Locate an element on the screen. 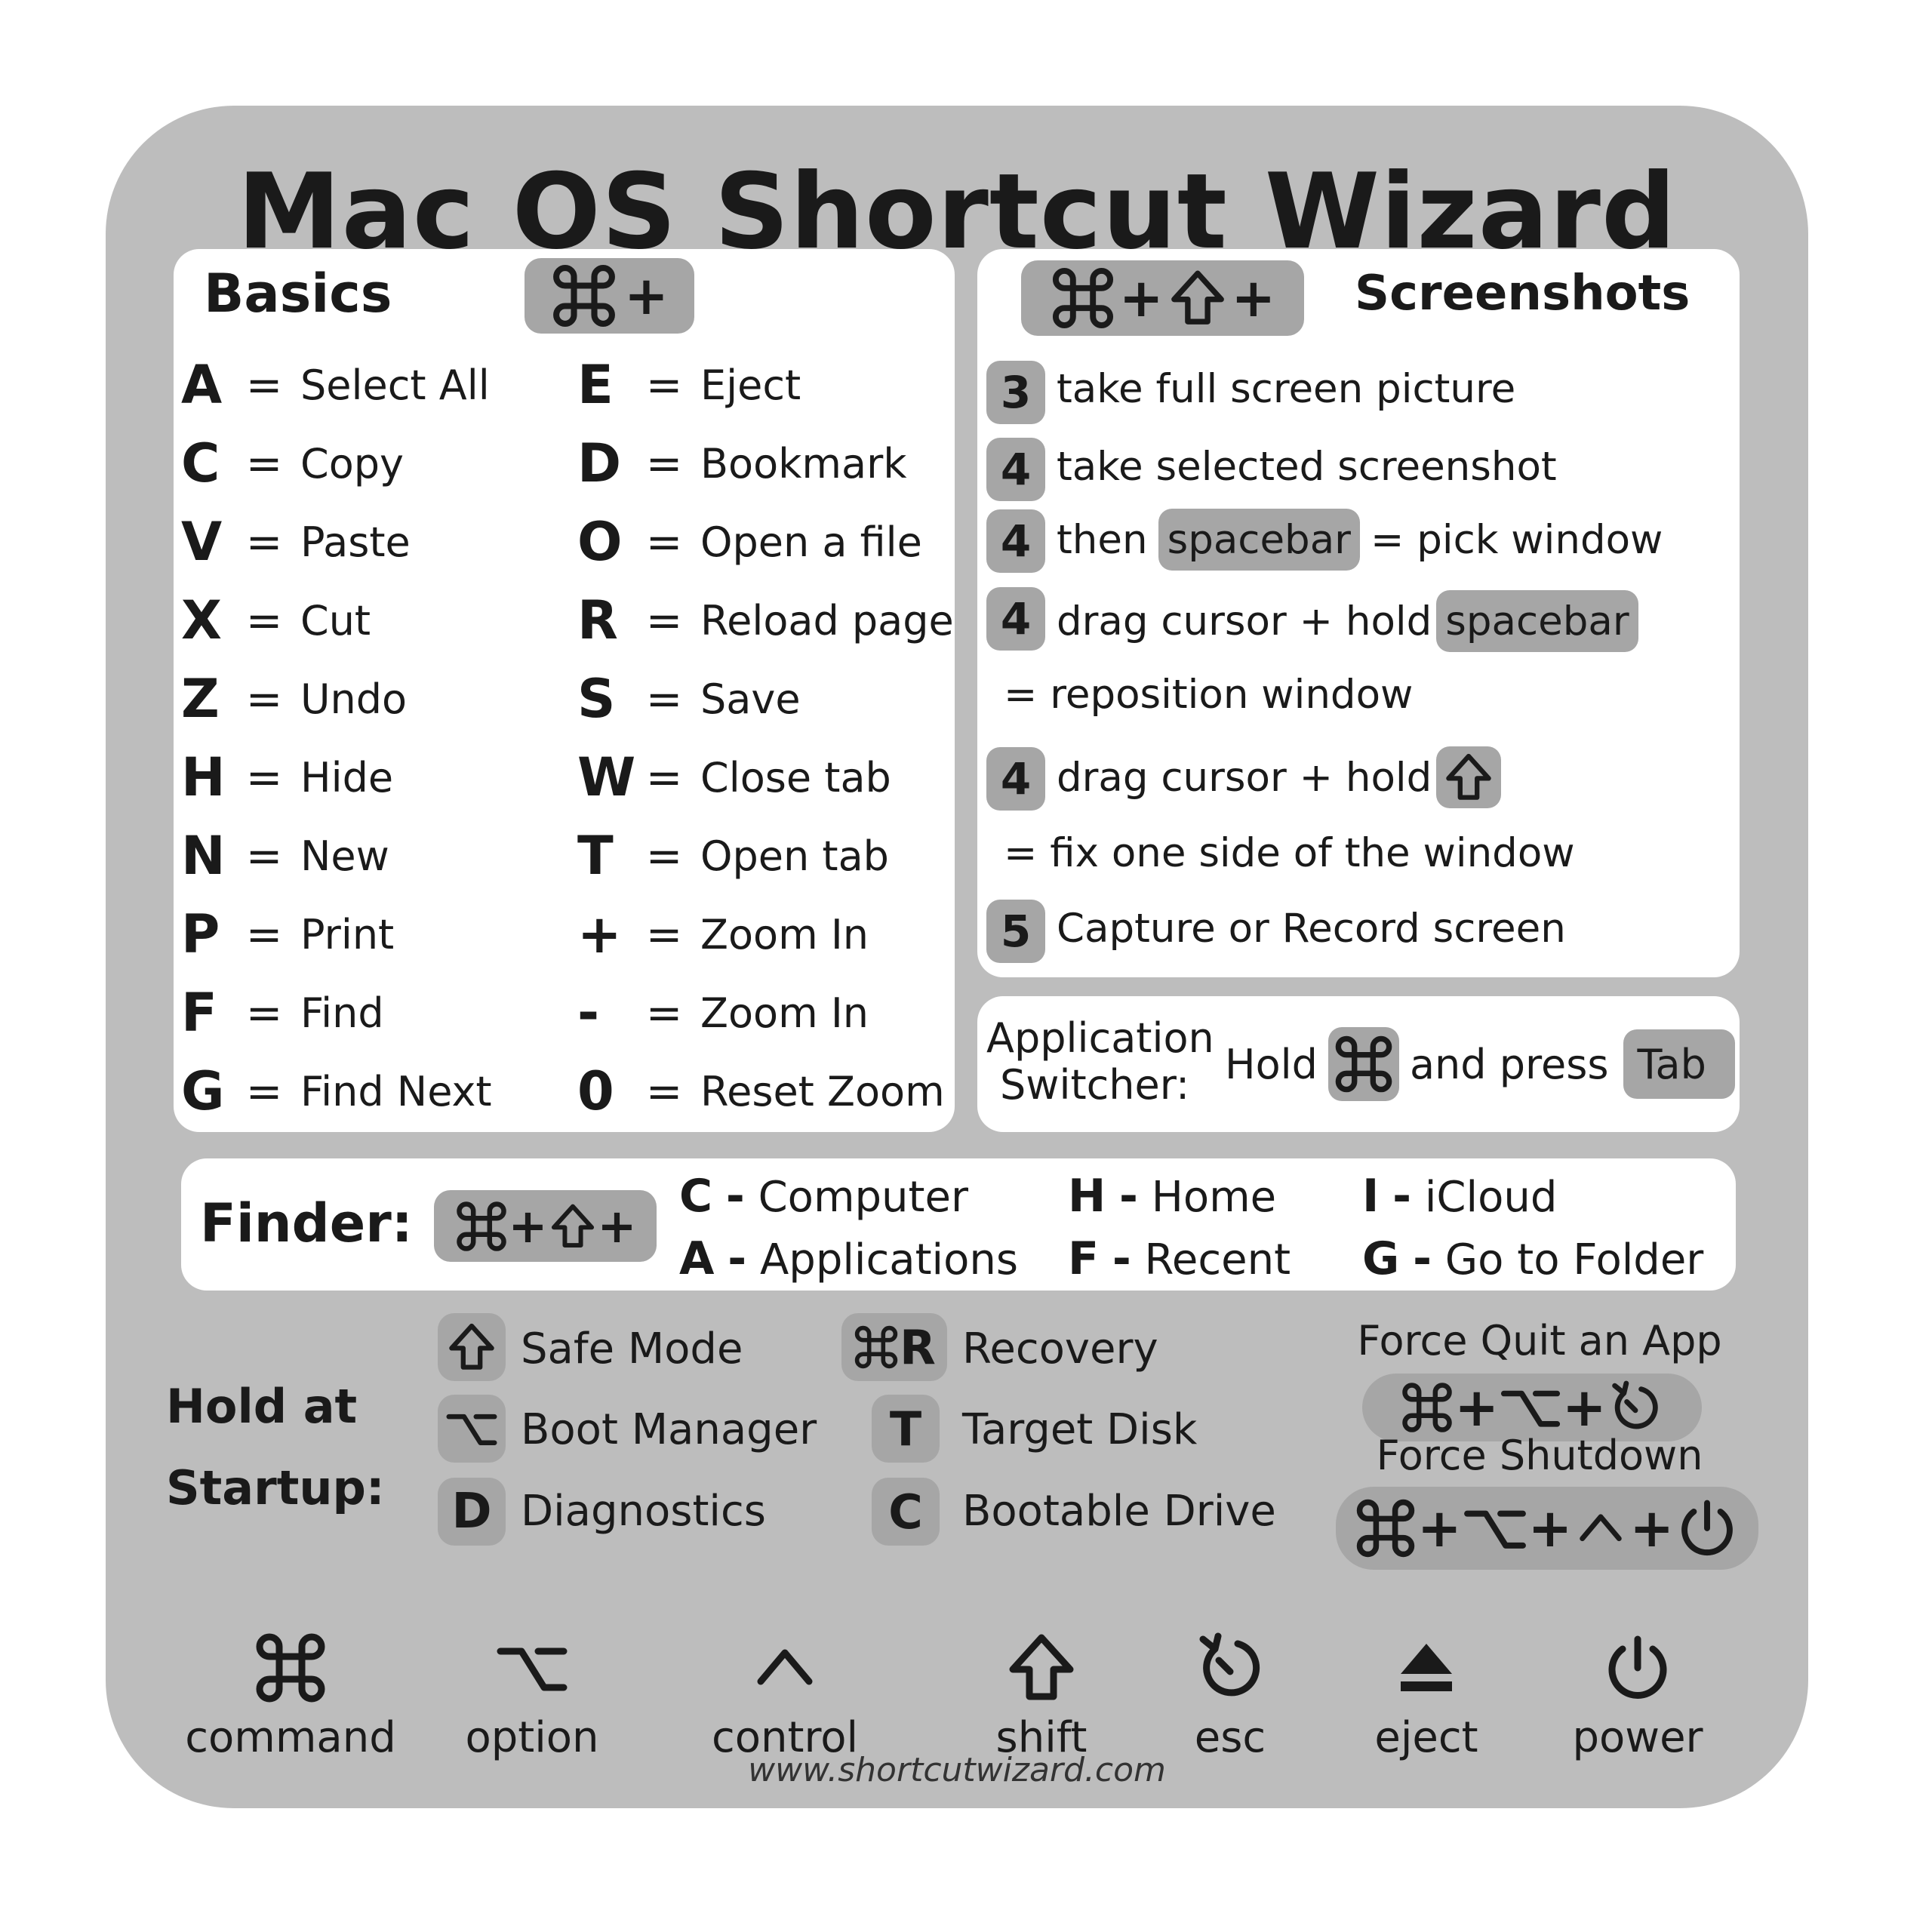  reposition-window-text: = reposition window is located at coordinates (1209, 694).